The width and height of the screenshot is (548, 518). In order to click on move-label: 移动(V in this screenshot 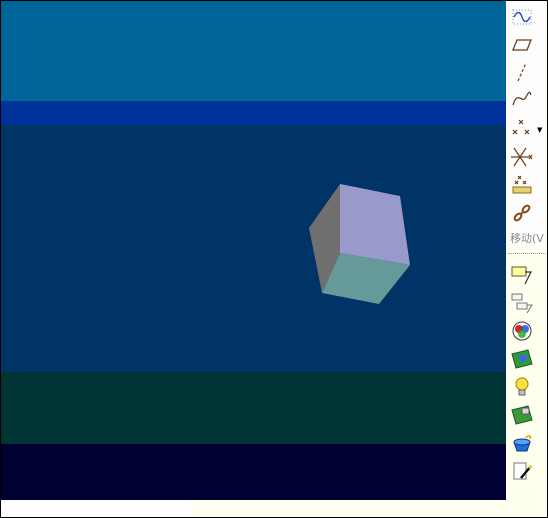, I will do `click(527, 238)`.